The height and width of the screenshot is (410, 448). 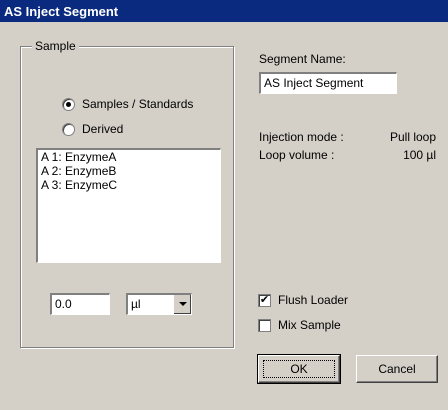 I want to click on ok-label: OK, so click(x=299, y=369).